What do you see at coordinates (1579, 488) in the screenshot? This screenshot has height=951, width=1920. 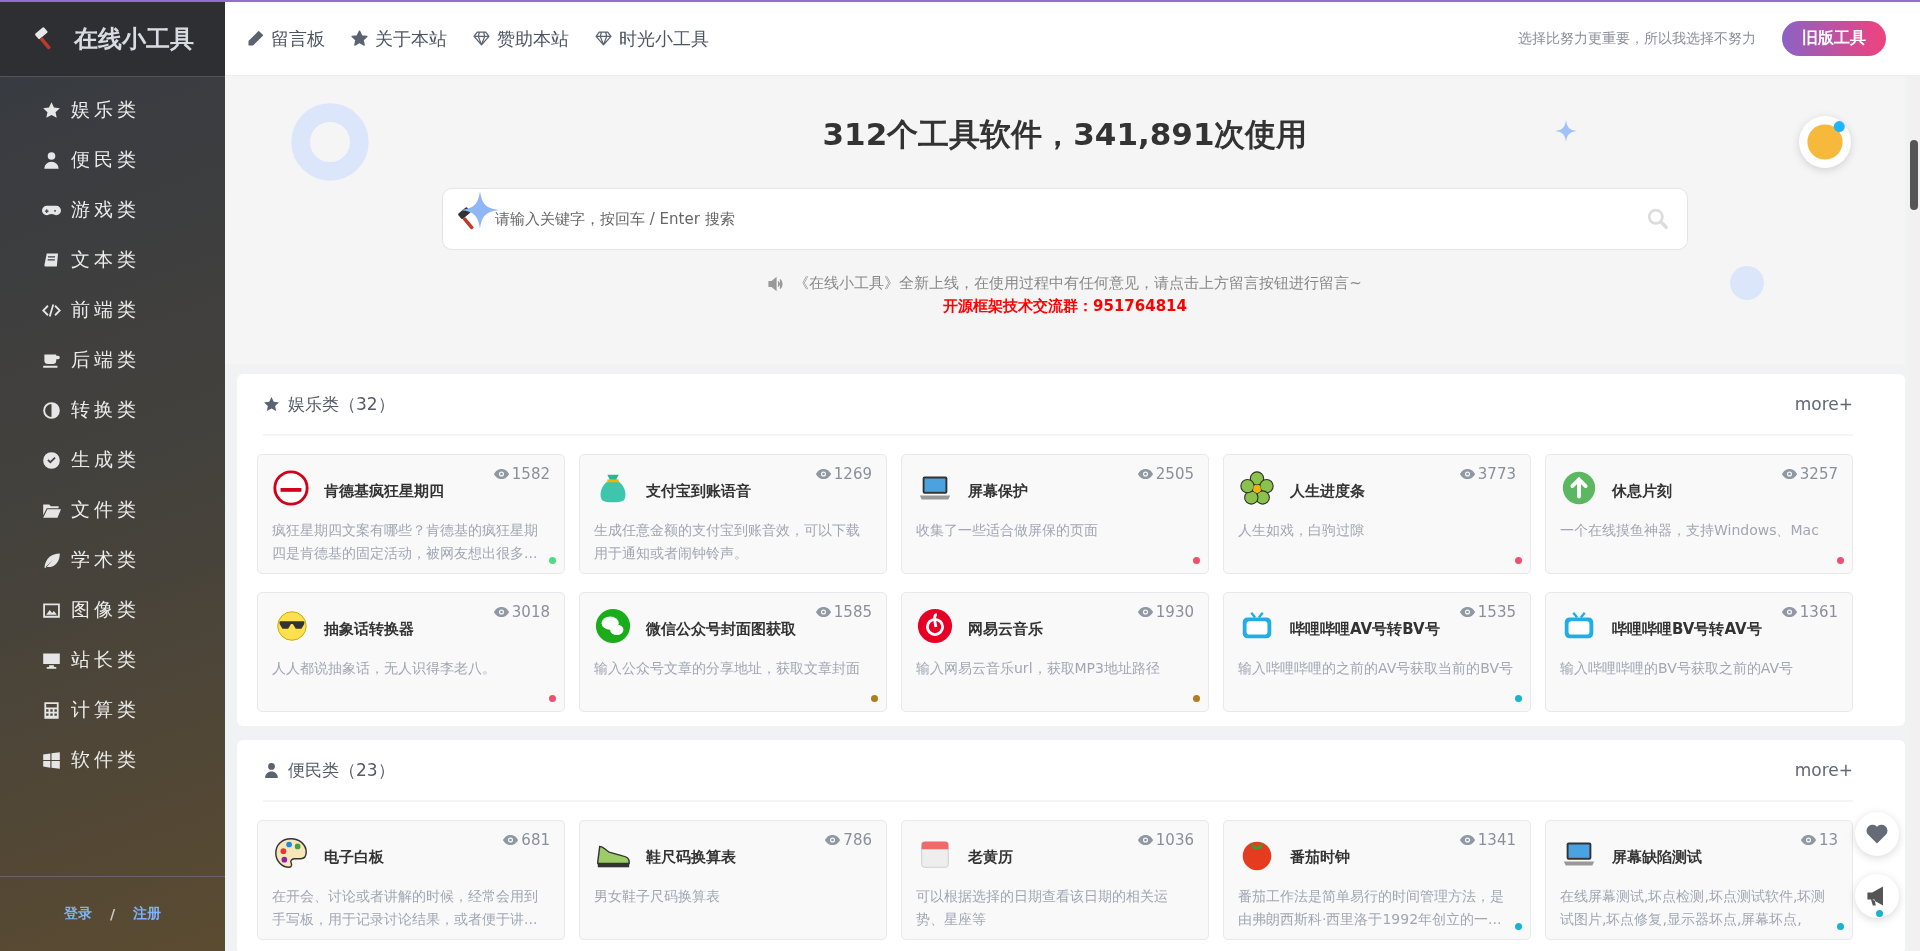 I see `arrow-up-icon` at bounding box center [1579, 488].